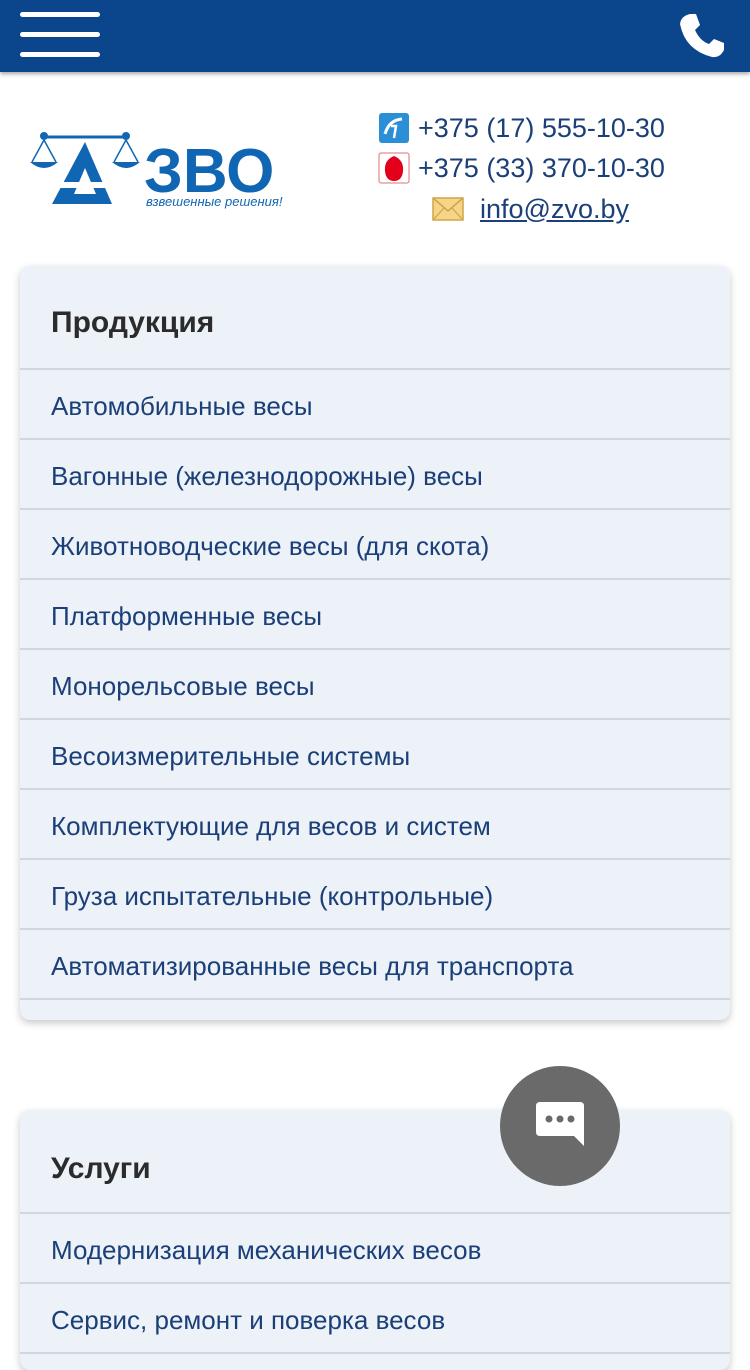 Image resolution: width=750 pixels, height=1370 pixels. I want to click on mobile-operator-icon, so click(394, 168).